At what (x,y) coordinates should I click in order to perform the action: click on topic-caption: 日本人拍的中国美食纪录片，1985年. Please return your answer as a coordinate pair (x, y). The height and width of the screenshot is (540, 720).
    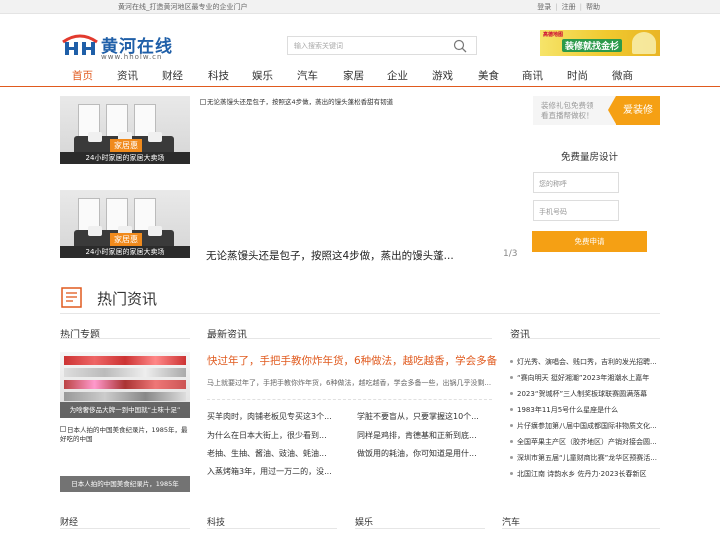
    Looking at the image, I should click on (125, 484).